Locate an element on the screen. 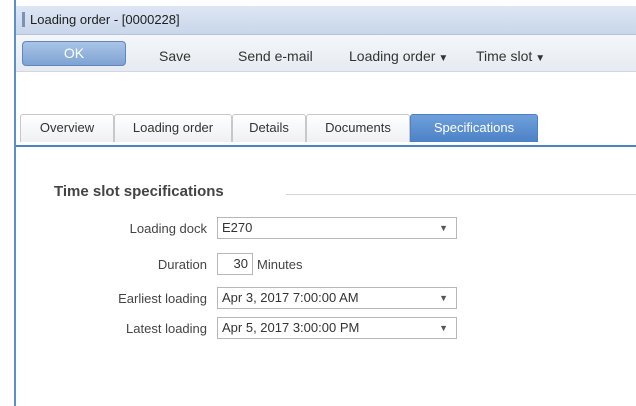 This screenshot has width=636, height=406. tab-specifications: Specifications is located at coordinates (474, 128).